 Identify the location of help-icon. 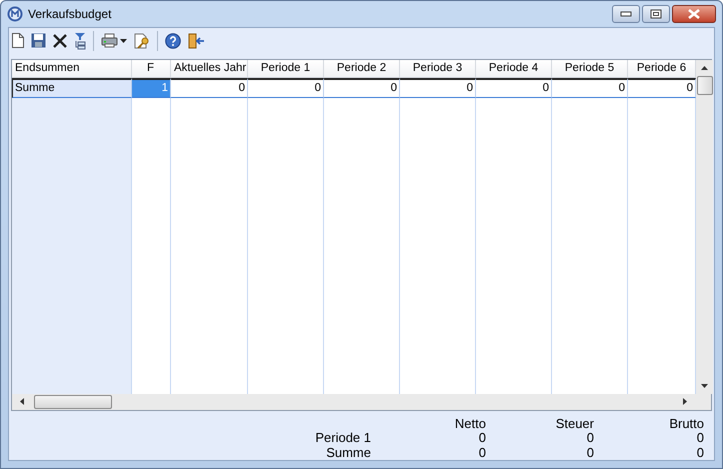
(173, 40).